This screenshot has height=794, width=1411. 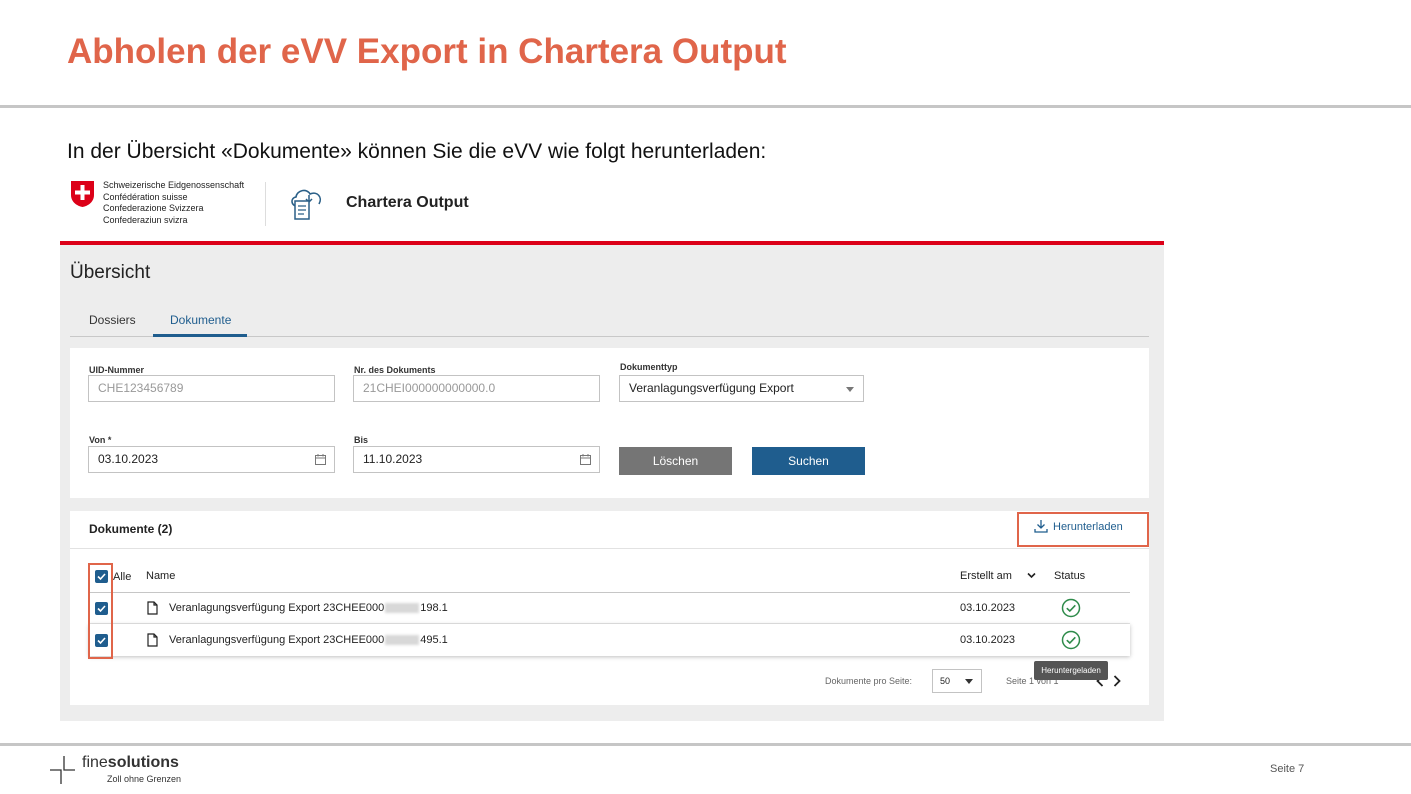 I want to click on status-tooltip: Heruntergeladen, so click(x=1071, y=670).